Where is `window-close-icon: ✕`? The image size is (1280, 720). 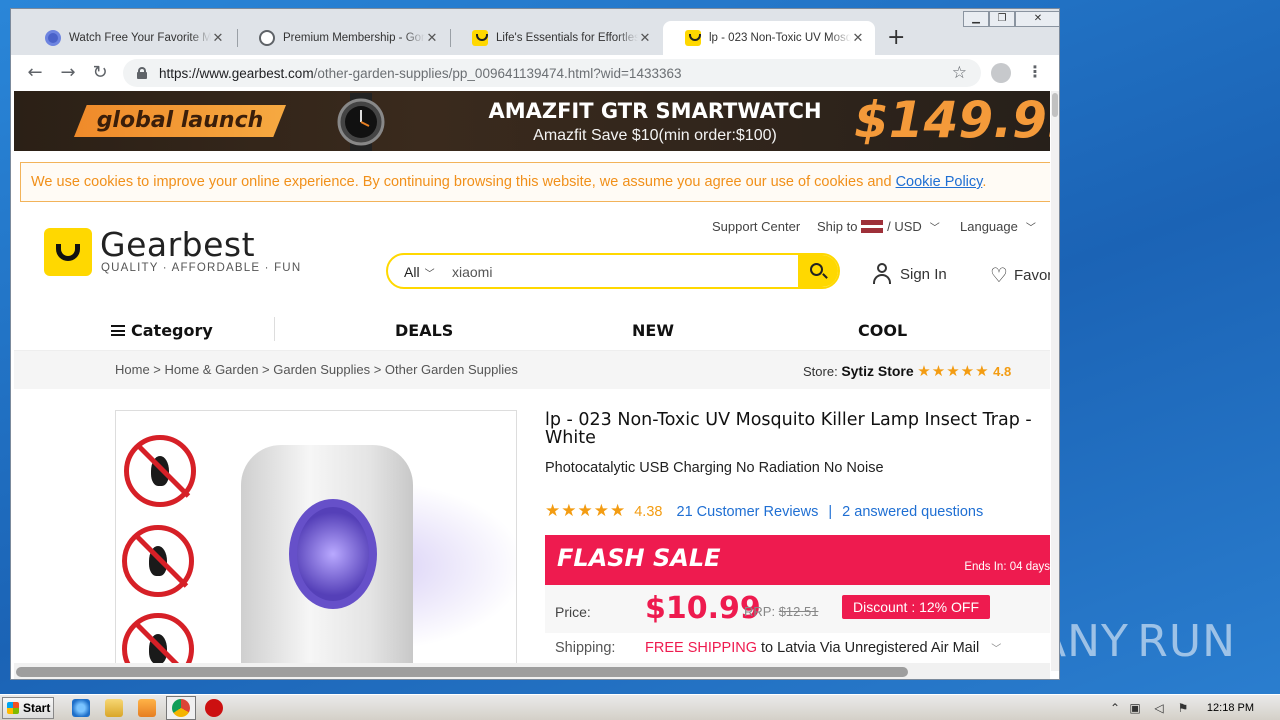 window-close-icon: ✕ is located at coordinates (1037, 19).